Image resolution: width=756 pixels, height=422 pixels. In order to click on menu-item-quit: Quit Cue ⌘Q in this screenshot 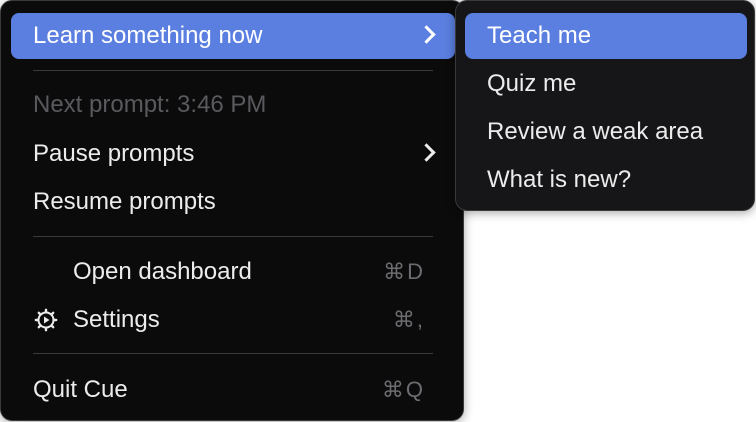, I will do `click(233, 390)`.